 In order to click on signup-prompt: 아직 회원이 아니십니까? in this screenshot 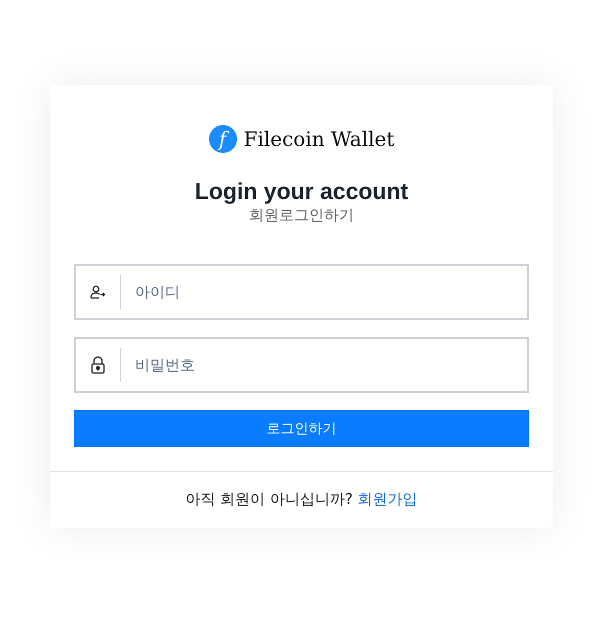, I will do `click(269, 499)`.